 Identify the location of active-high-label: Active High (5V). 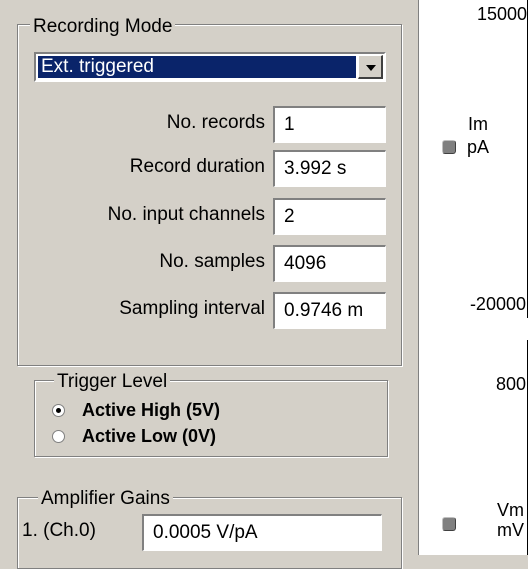
(151, 410).